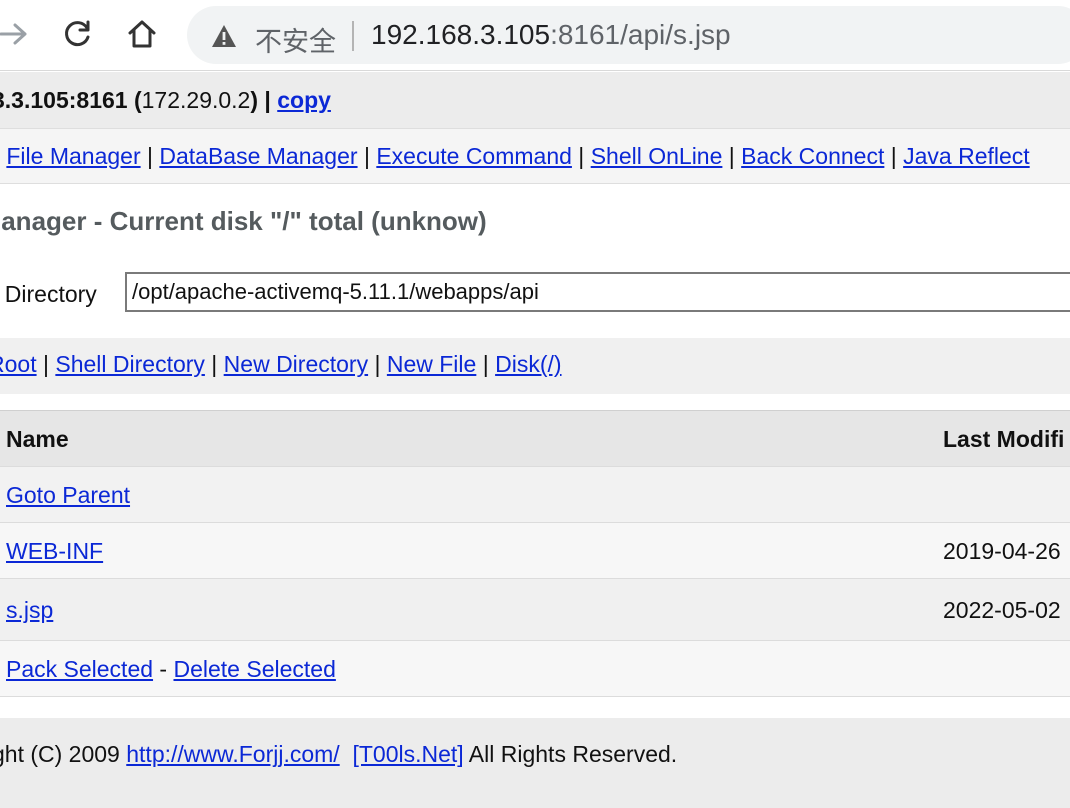  Describe the element at coordinates (196, 100) in the screenshot. I see `internal-ip: 172.29.0.2` at that location.